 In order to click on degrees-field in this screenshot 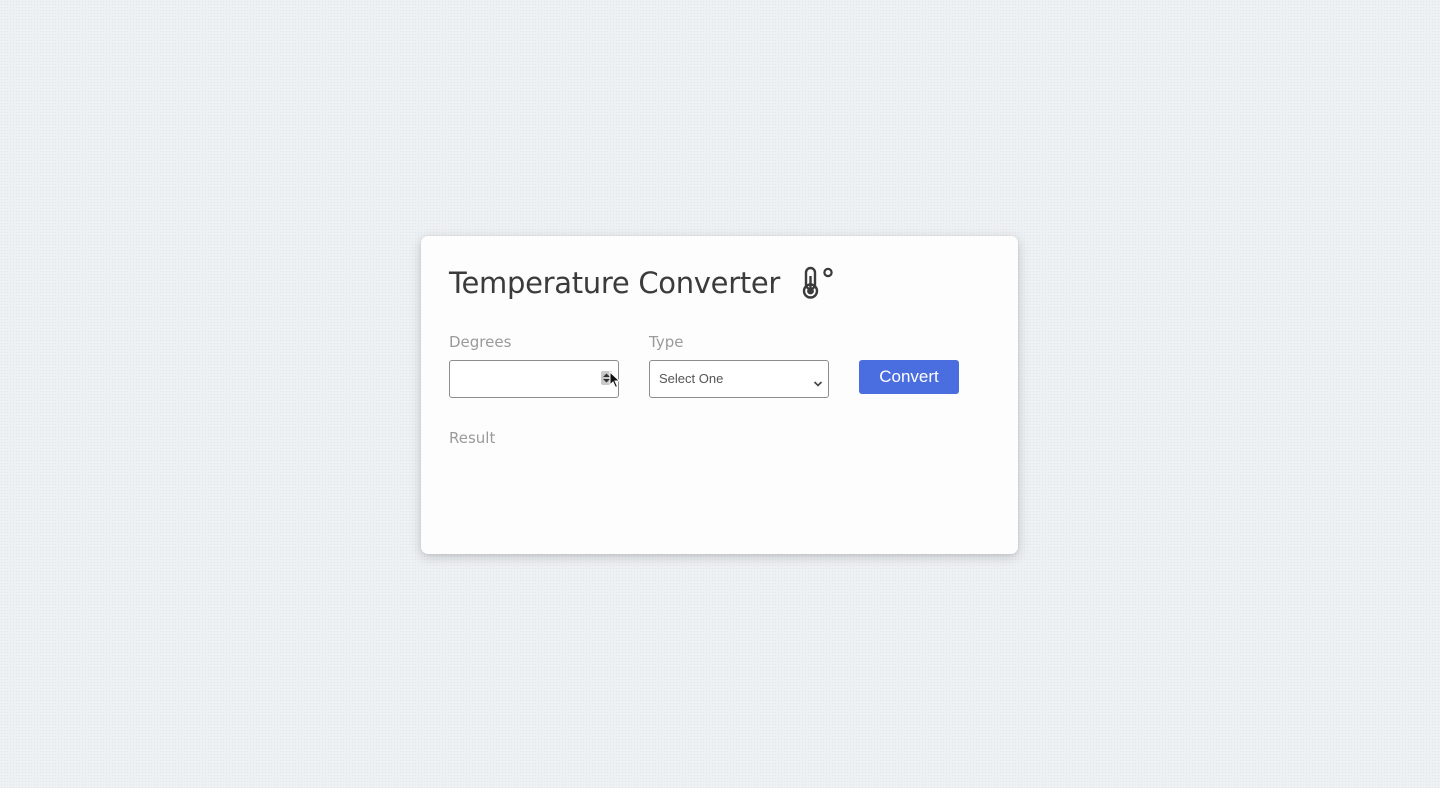, I will do `click(535, 379)`.